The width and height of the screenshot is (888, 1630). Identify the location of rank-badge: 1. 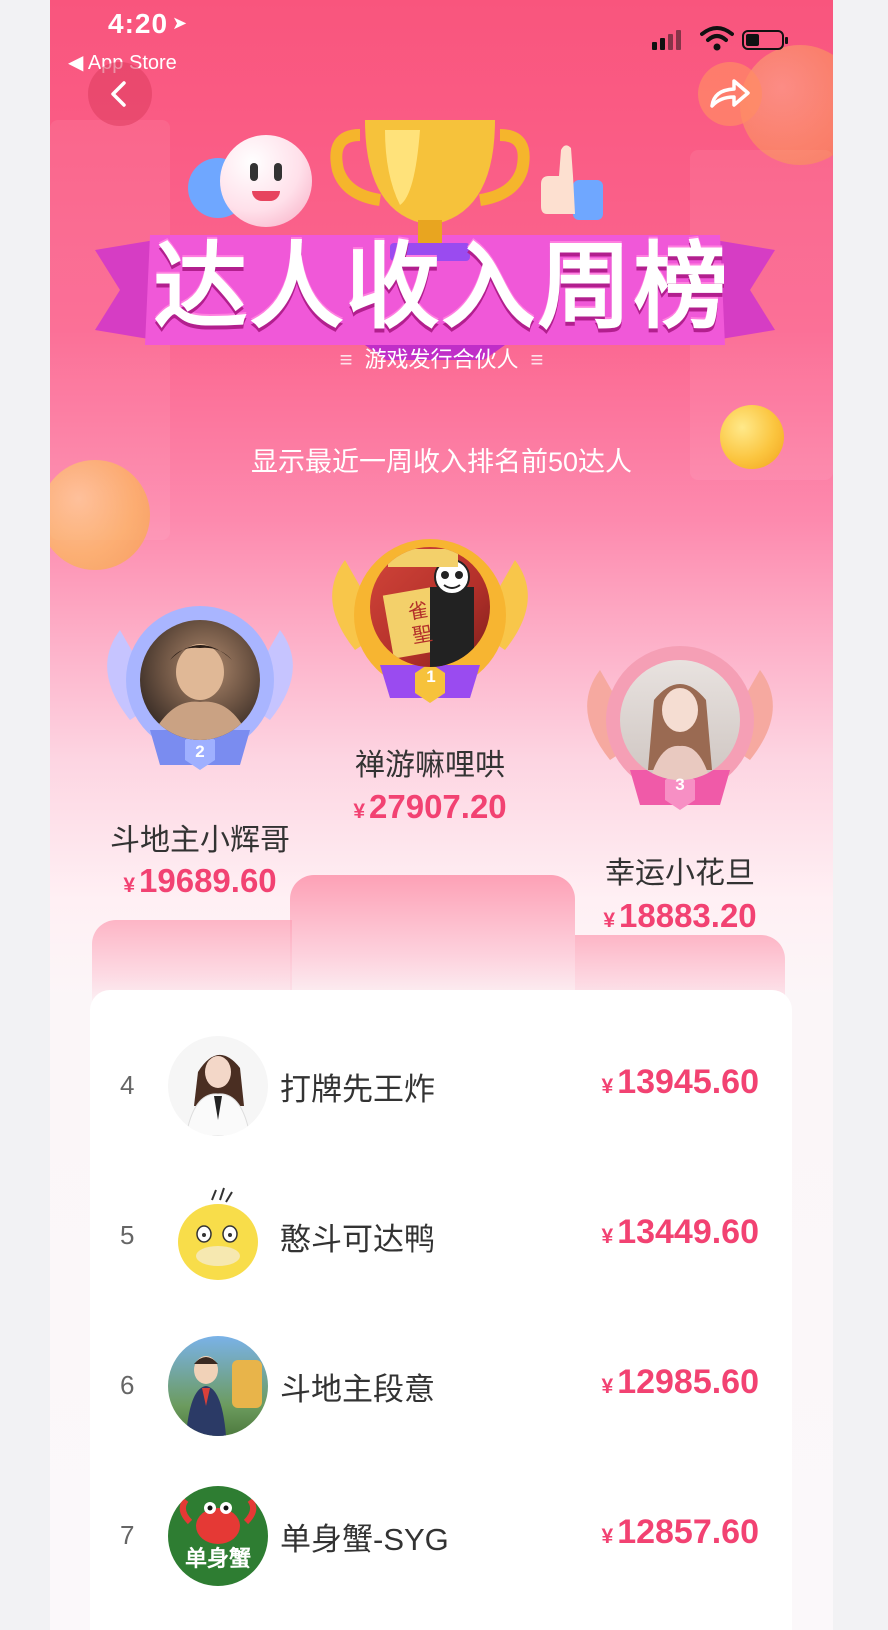
(431, 676).